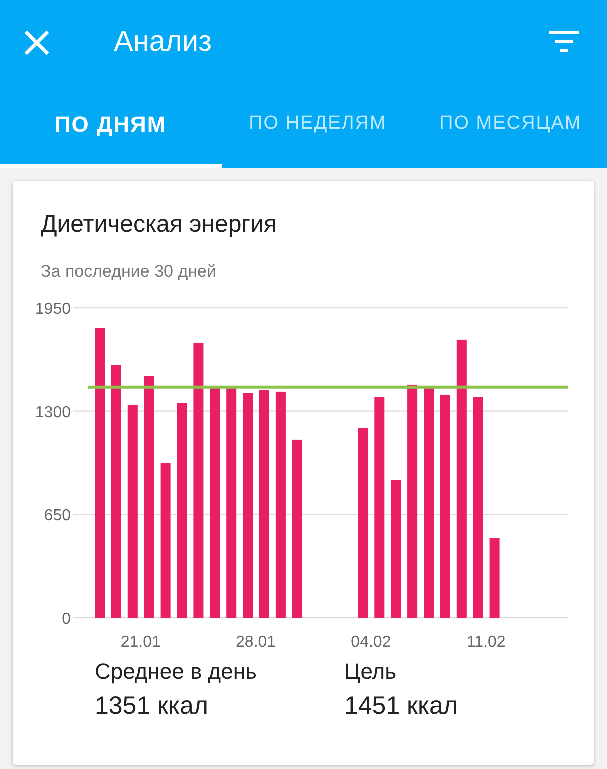 The image size is (607, 769). I want to click on x-axis-label: 11.02, so click(486, 642).